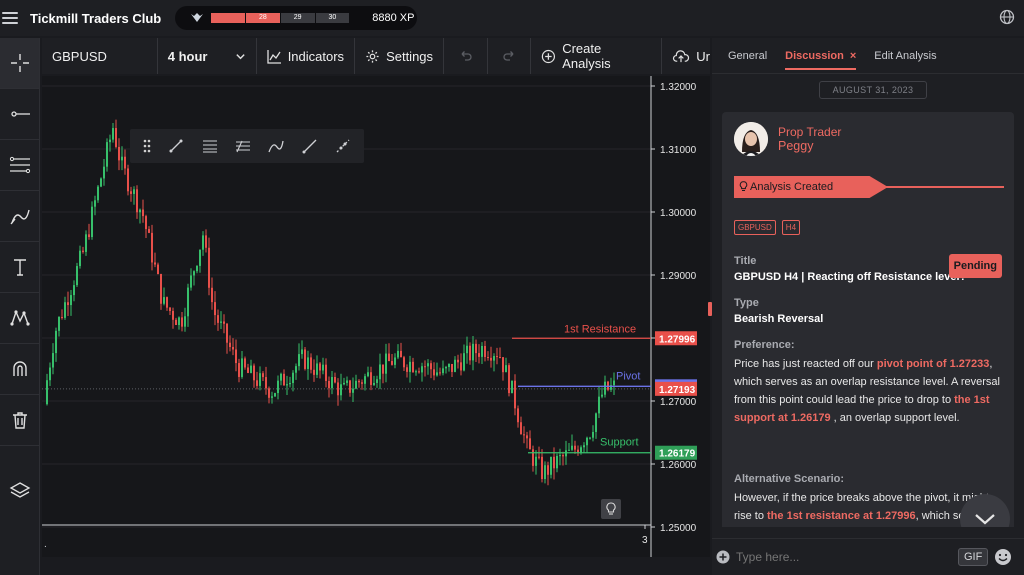 The image size is (1024, 575). I want to click on x-tick-label: 3, so click(645, 540).